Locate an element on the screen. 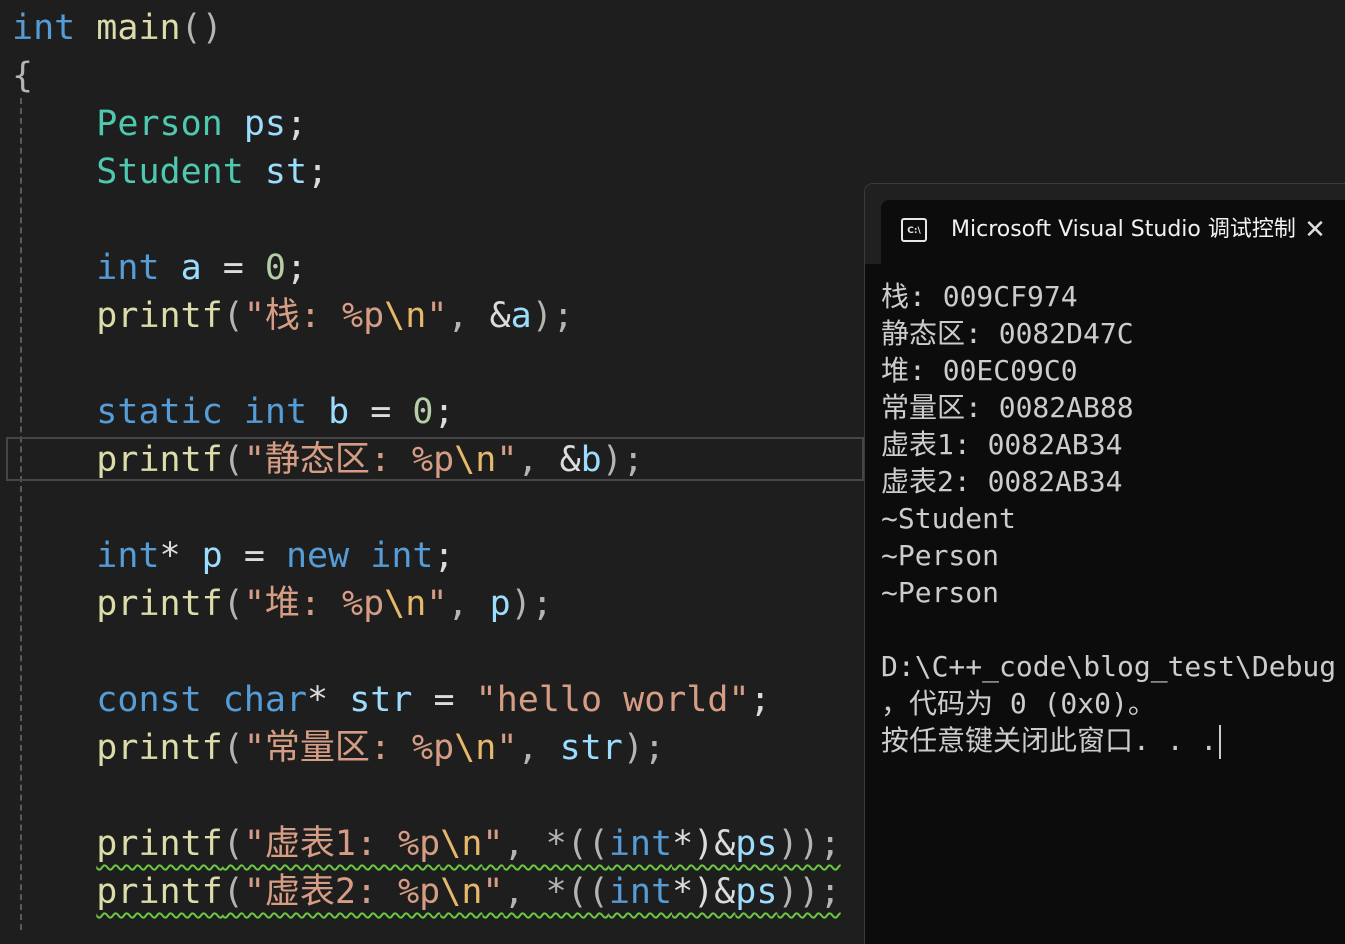 Image resolution: width=1345 pixels, height=944 pixels. token: * is located at coordinates (180, 556).